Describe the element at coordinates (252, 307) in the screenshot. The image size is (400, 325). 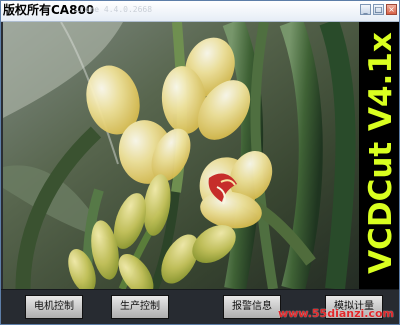
I see `alarm-info-button: 报警信息` at that location.